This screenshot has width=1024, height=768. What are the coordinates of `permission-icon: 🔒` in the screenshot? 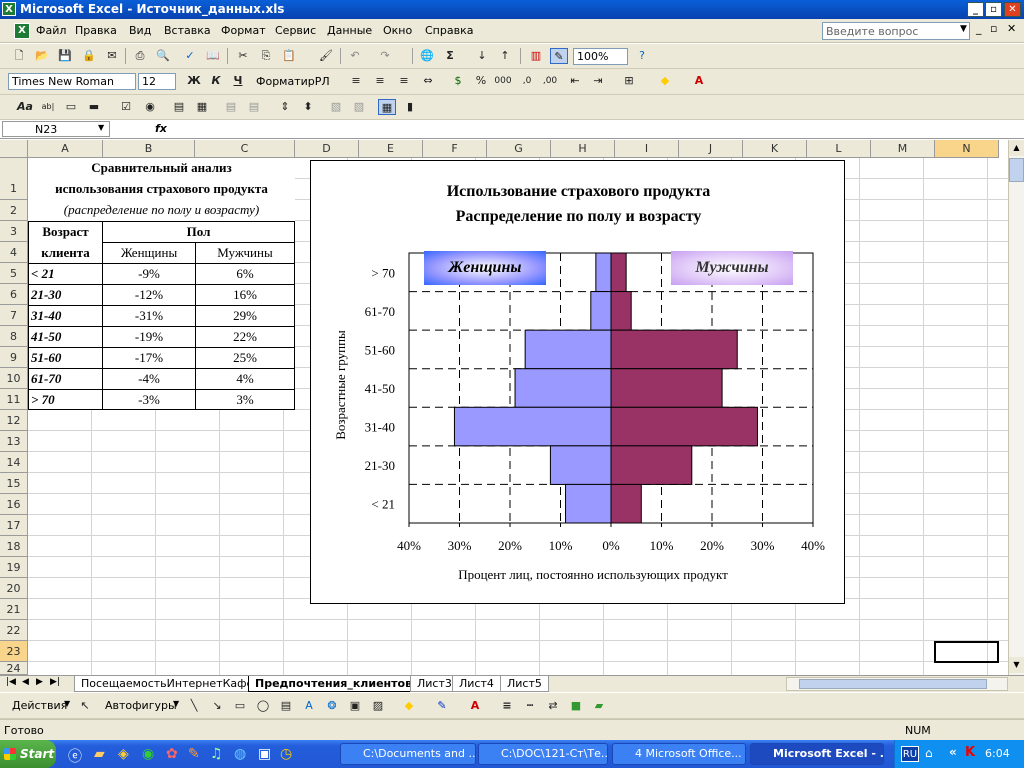 It's located at (89, 56).